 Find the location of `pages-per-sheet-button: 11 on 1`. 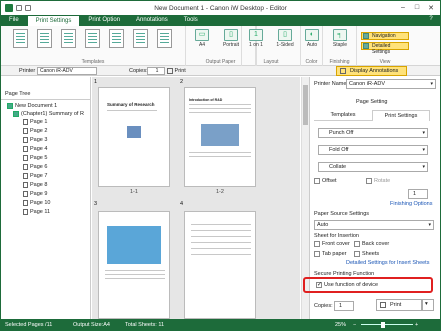

pages-per-sheet-button: 11 on 1 is located at coordinates (256, 38).